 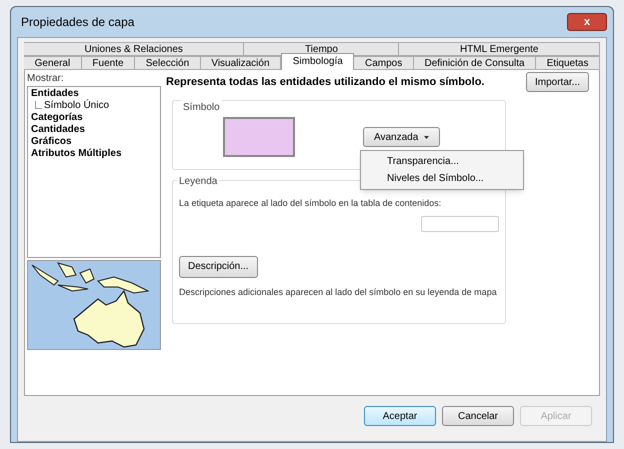 What do you see at coordinates (46, 79) in the screenshot?
I see `show-label: Mostrar:` at bounding box center [46, 79].